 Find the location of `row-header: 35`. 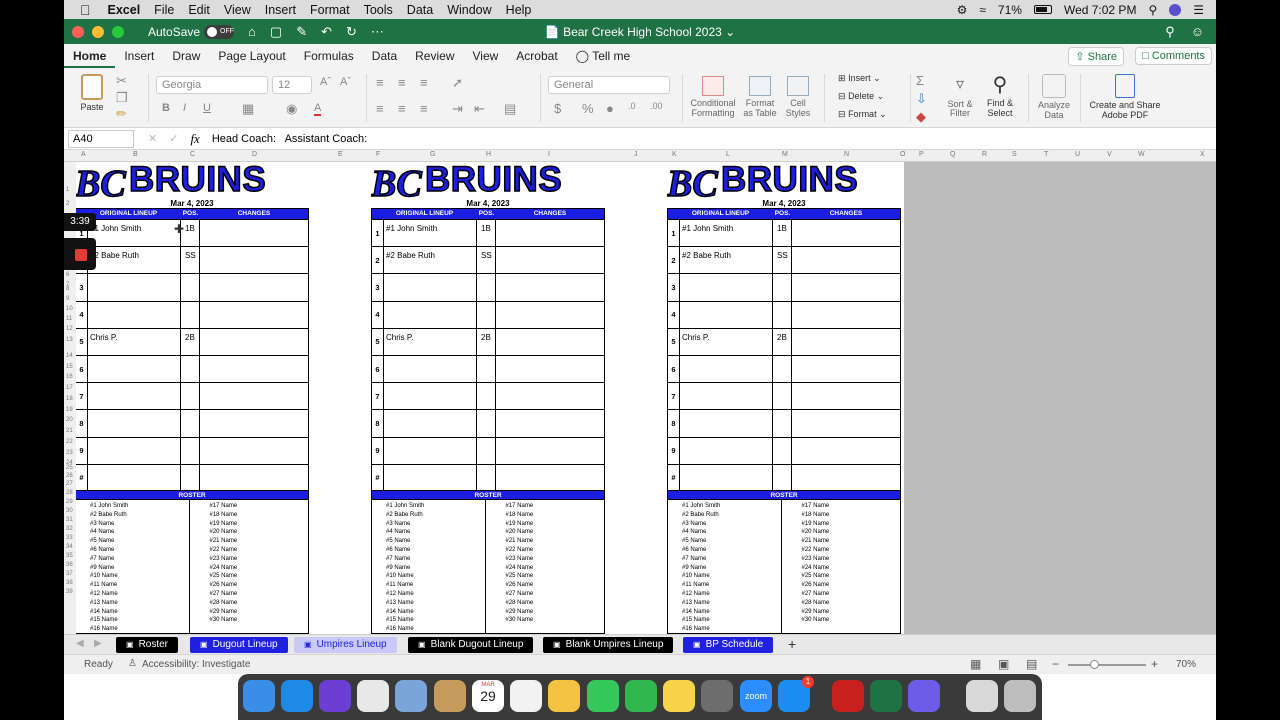

row-header: 35 is located at coordinates (69, 556).